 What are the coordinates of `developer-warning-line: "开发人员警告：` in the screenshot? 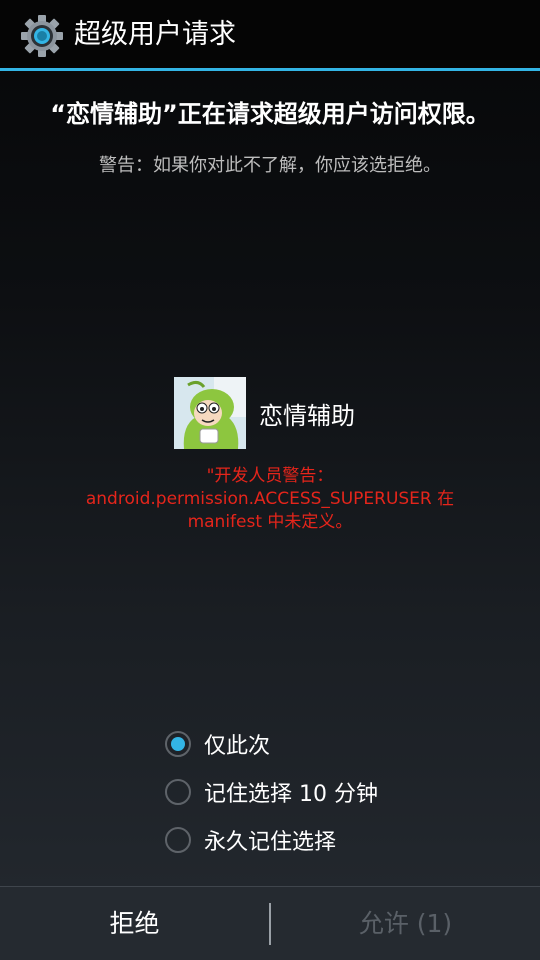 It's located at (270, 476).